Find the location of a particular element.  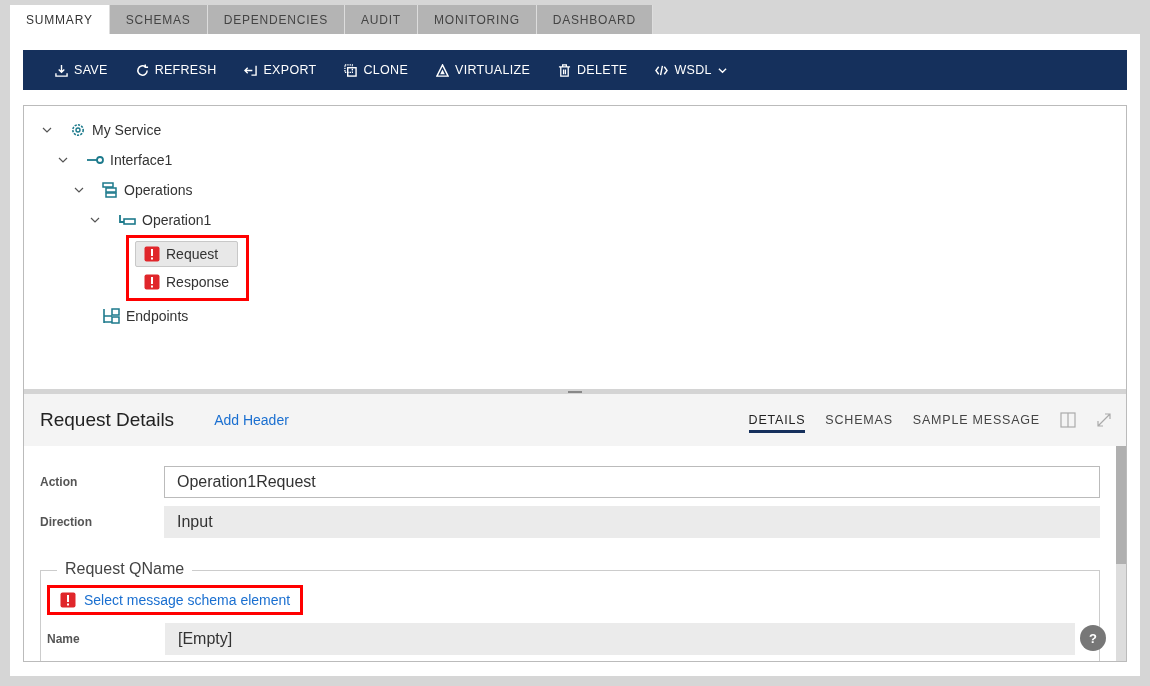

scrollbar is located at coordinates (1121, 553).